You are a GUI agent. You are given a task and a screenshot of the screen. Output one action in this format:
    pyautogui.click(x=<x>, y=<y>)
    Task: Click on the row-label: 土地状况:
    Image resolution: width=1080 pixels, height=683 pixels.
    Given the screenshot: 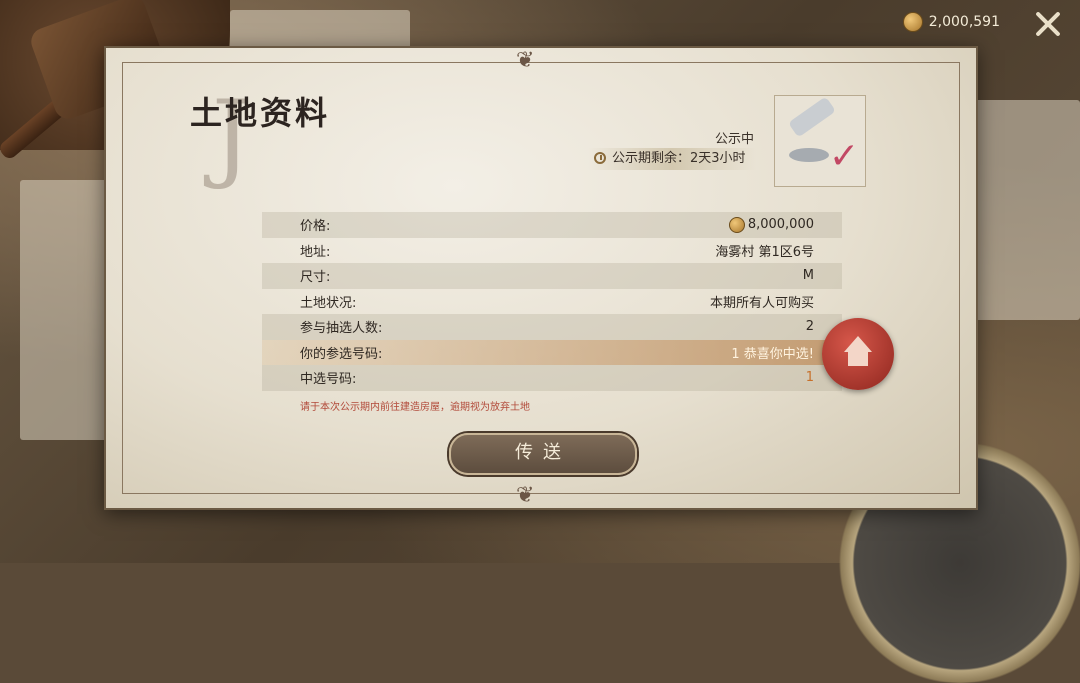 What is the action you would take?
    pyautogui.click(x=328, y=303)
    